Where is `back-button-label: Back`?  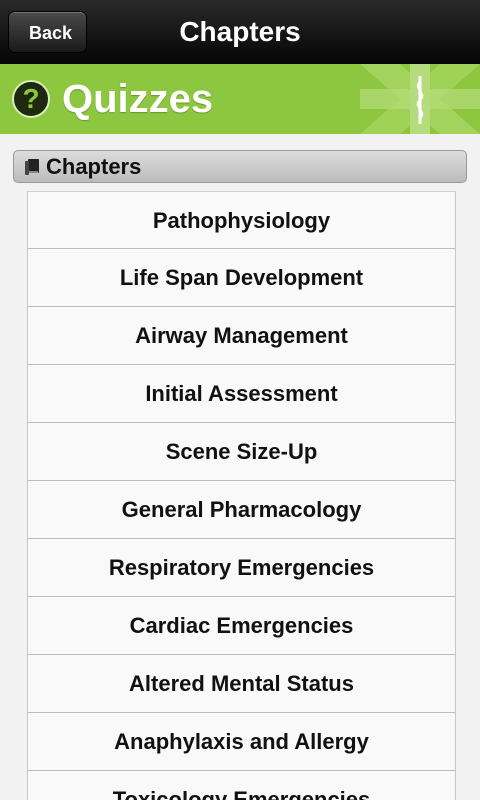
back-button-label: Back is located at coordinates (51, 33).